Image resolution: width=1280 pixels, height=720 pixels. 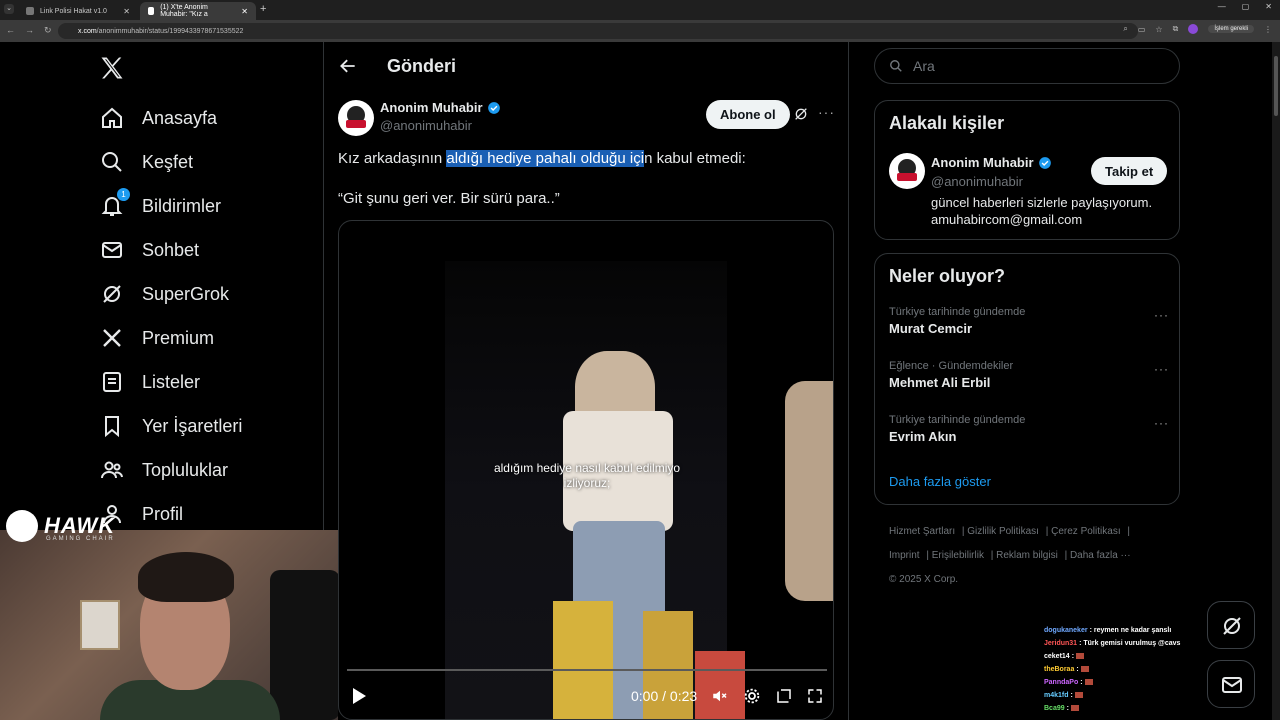 I want to click on profile-avatar, so click(x=1193, y=29).